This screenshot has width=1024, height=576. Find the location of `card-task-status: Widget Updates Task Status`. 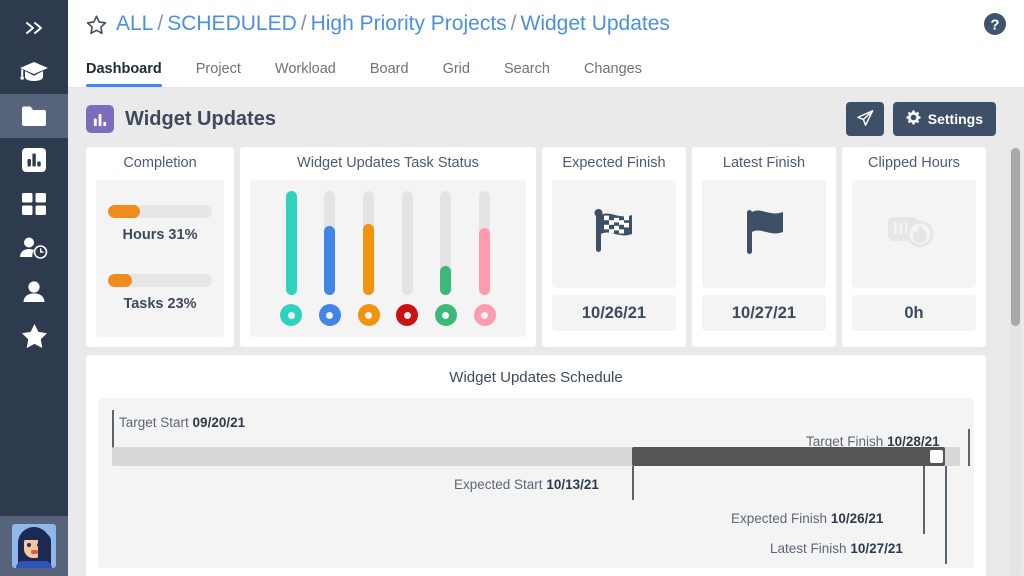

card-task-status: Widget Updates Task Status is located at coordinates (388, 247).